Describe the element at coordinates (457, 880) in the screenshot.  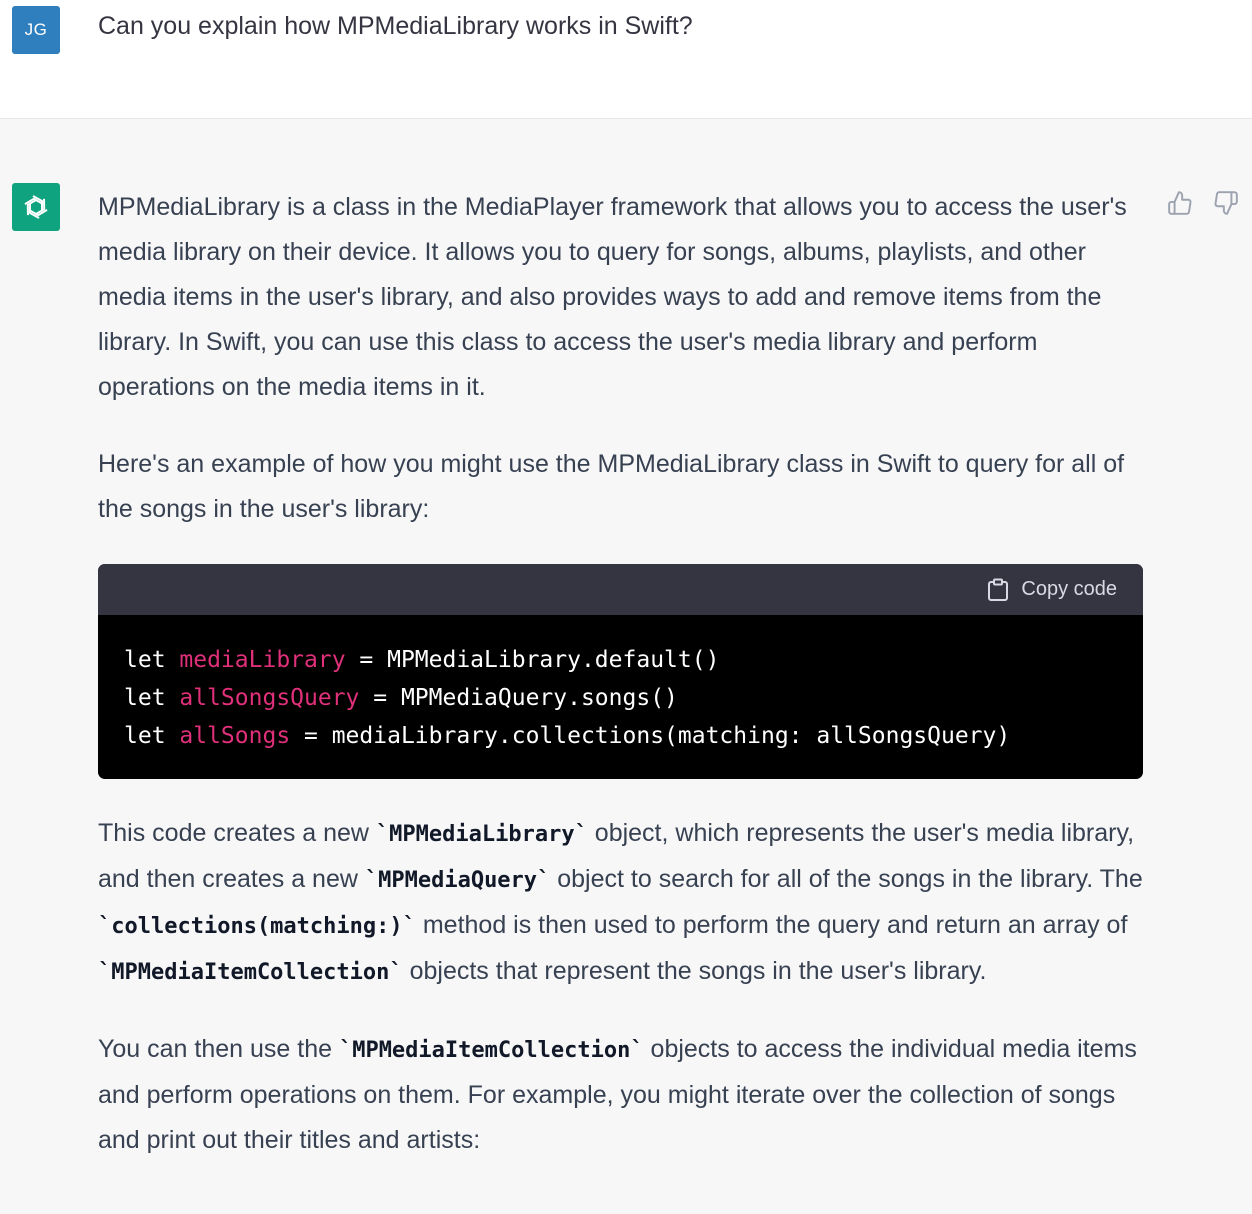
I see `inline-code: `MPMediaQuery`` at that location.